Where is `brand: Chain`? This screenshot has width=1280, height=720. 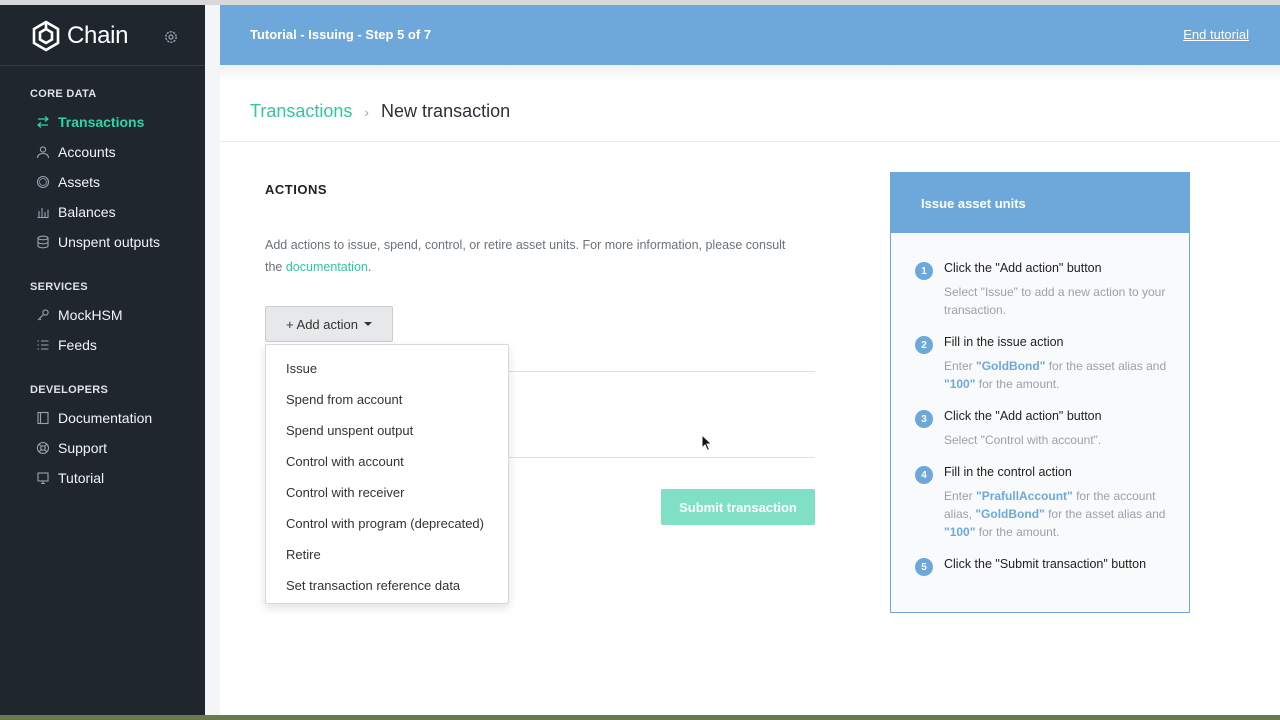 brand: Chain is located at coordinates (79, 36).